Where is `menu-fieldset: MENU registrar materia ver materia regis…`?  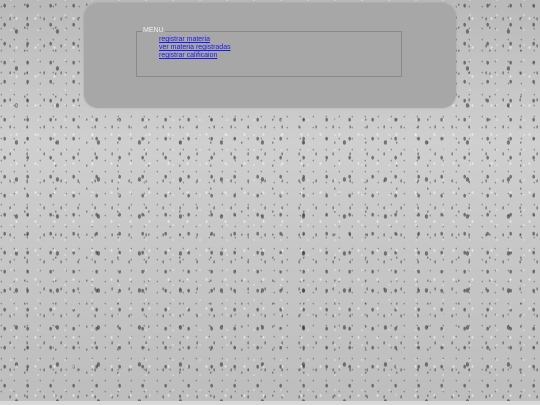 menu-fieldset: MENU registrar materia ver materia regis… is located at coordinates (269, 52).